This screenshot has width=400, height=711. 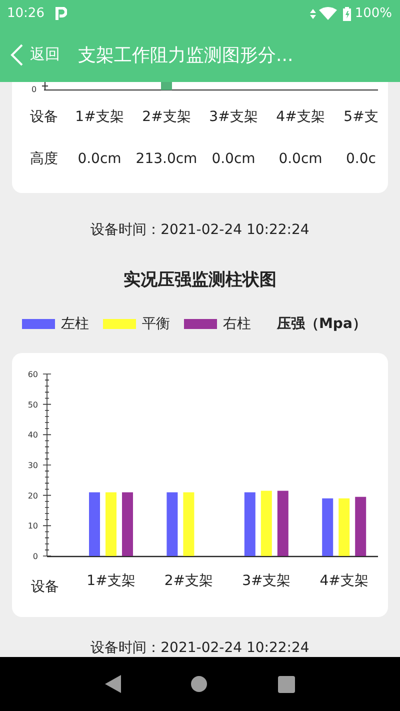 I want to click on battery-icon, so click(x=346, y=13).